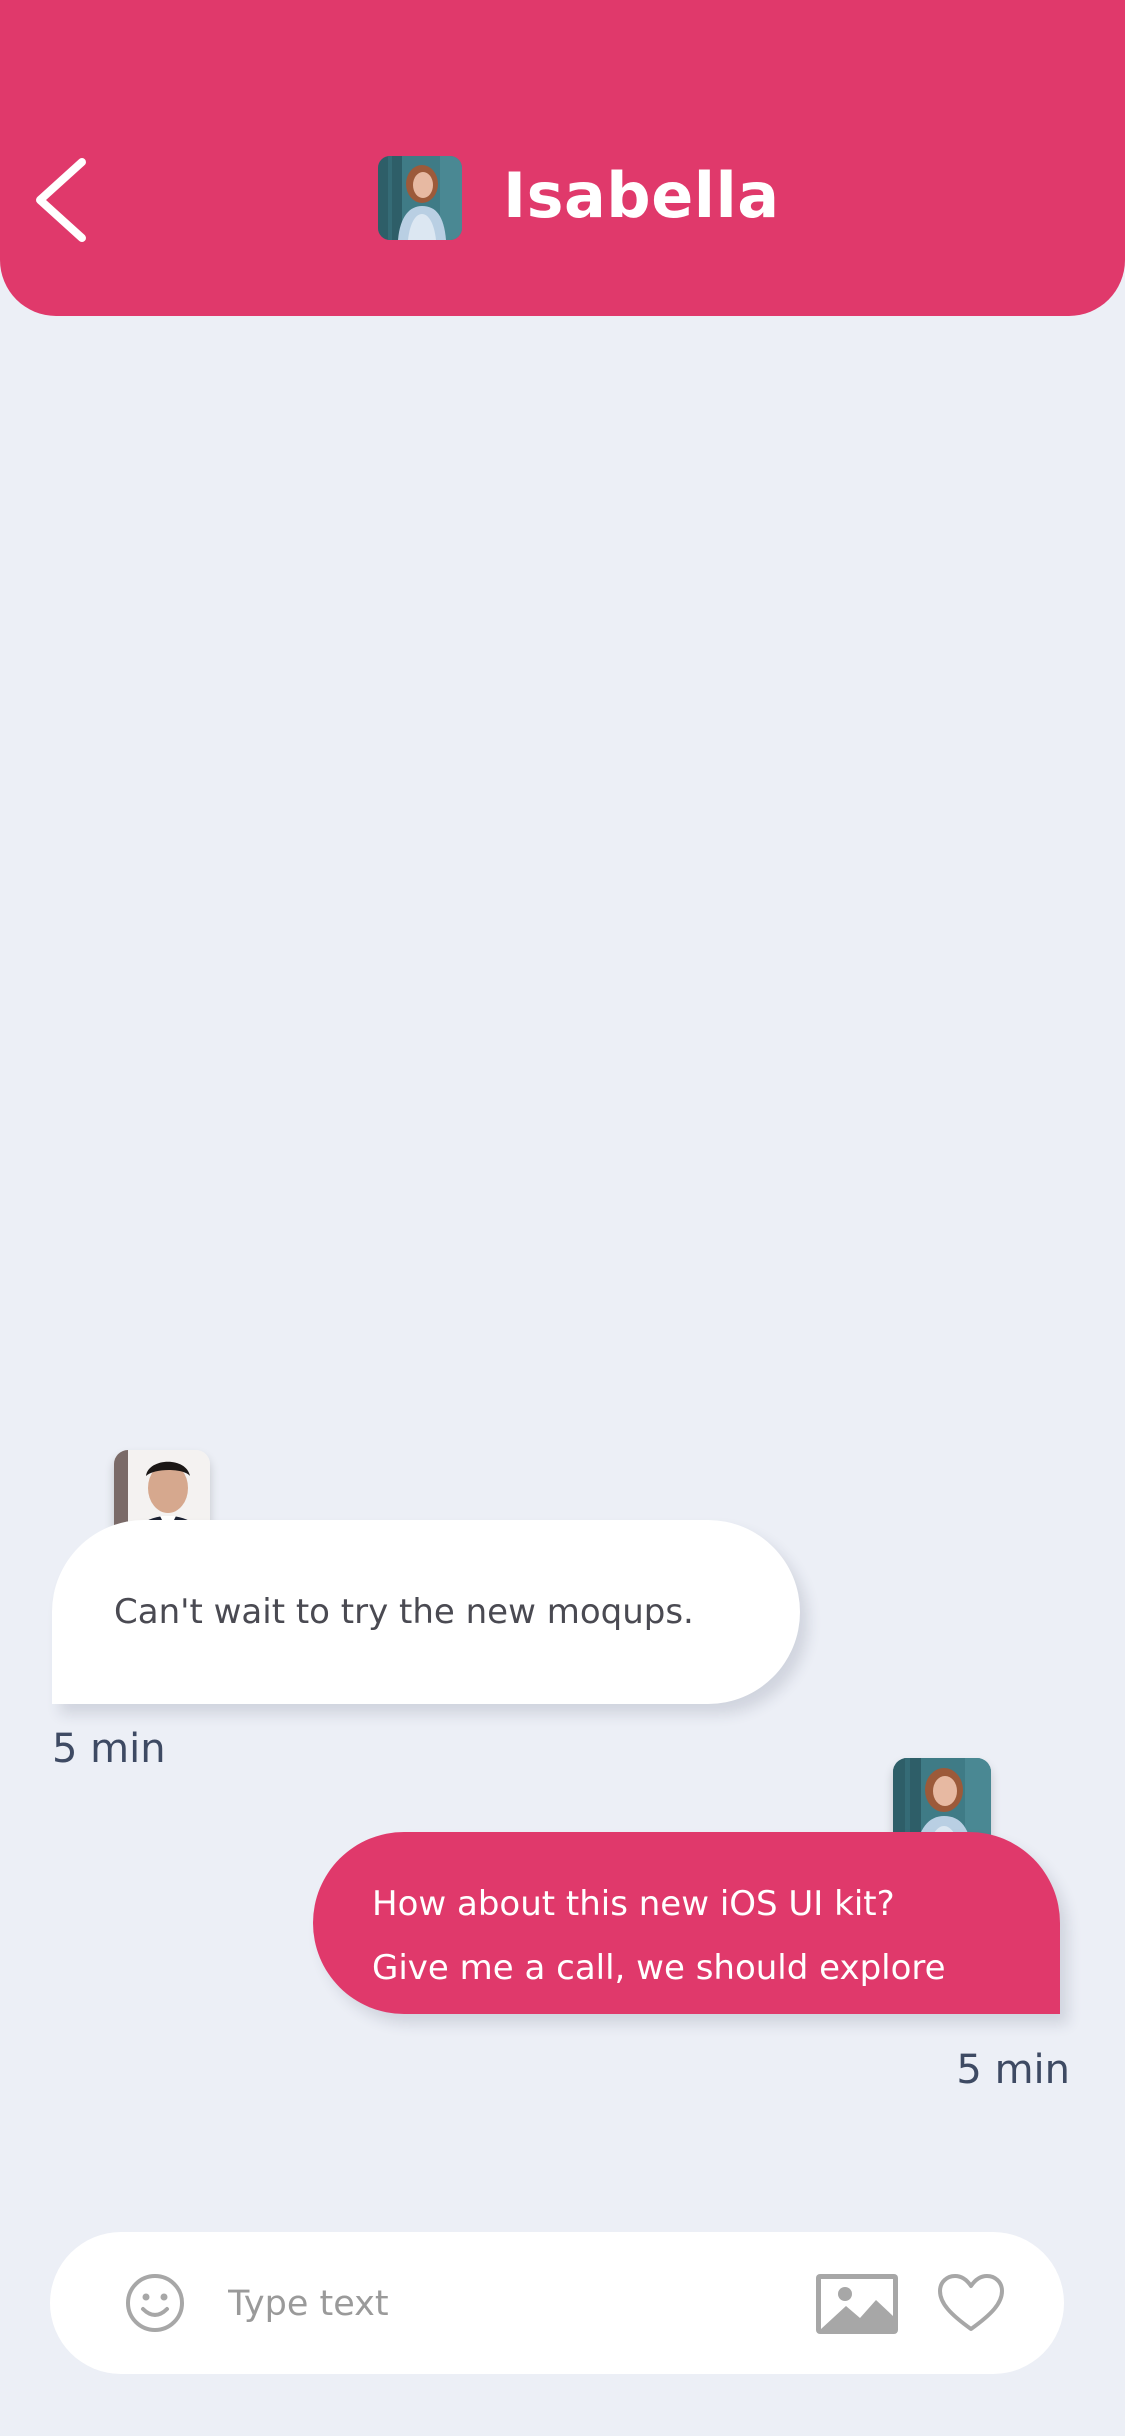 The image size is (1125, 2436). Describe the element at coordinates (641, 195) in the screenshot. I see `contact-name: Isabella` at that location.